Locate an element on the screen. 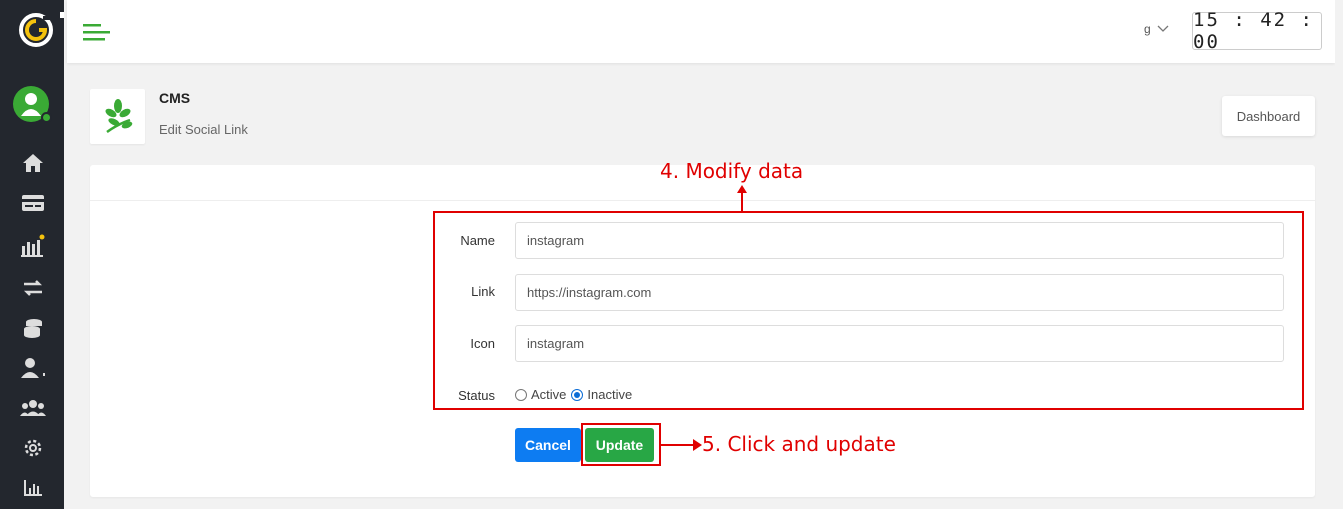 Image resolution: width=1343 pixels, height=509 pixels. step4-annotation: 4. Modify data is located at coordinates (732, 171).